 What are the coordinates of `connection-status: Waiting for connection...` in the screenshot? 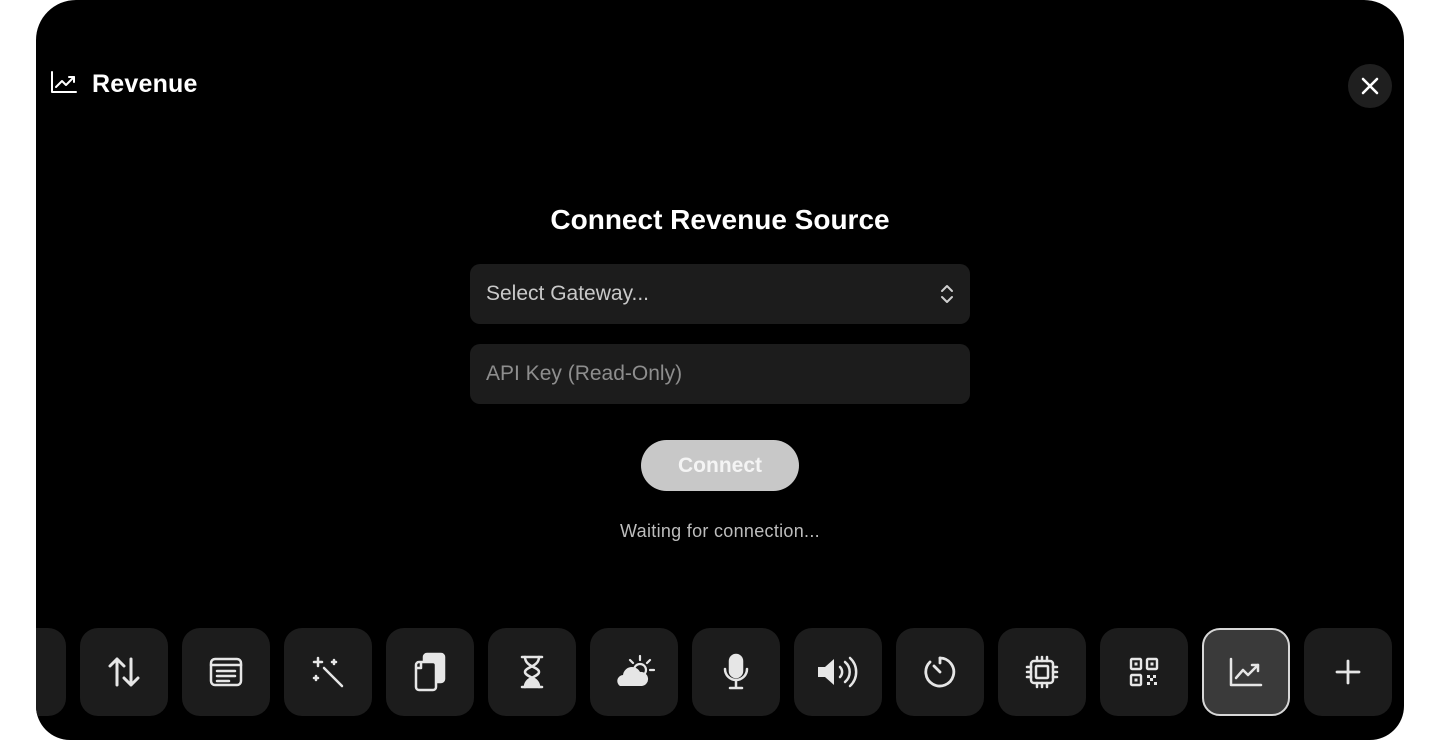 It's located at (720, 531).